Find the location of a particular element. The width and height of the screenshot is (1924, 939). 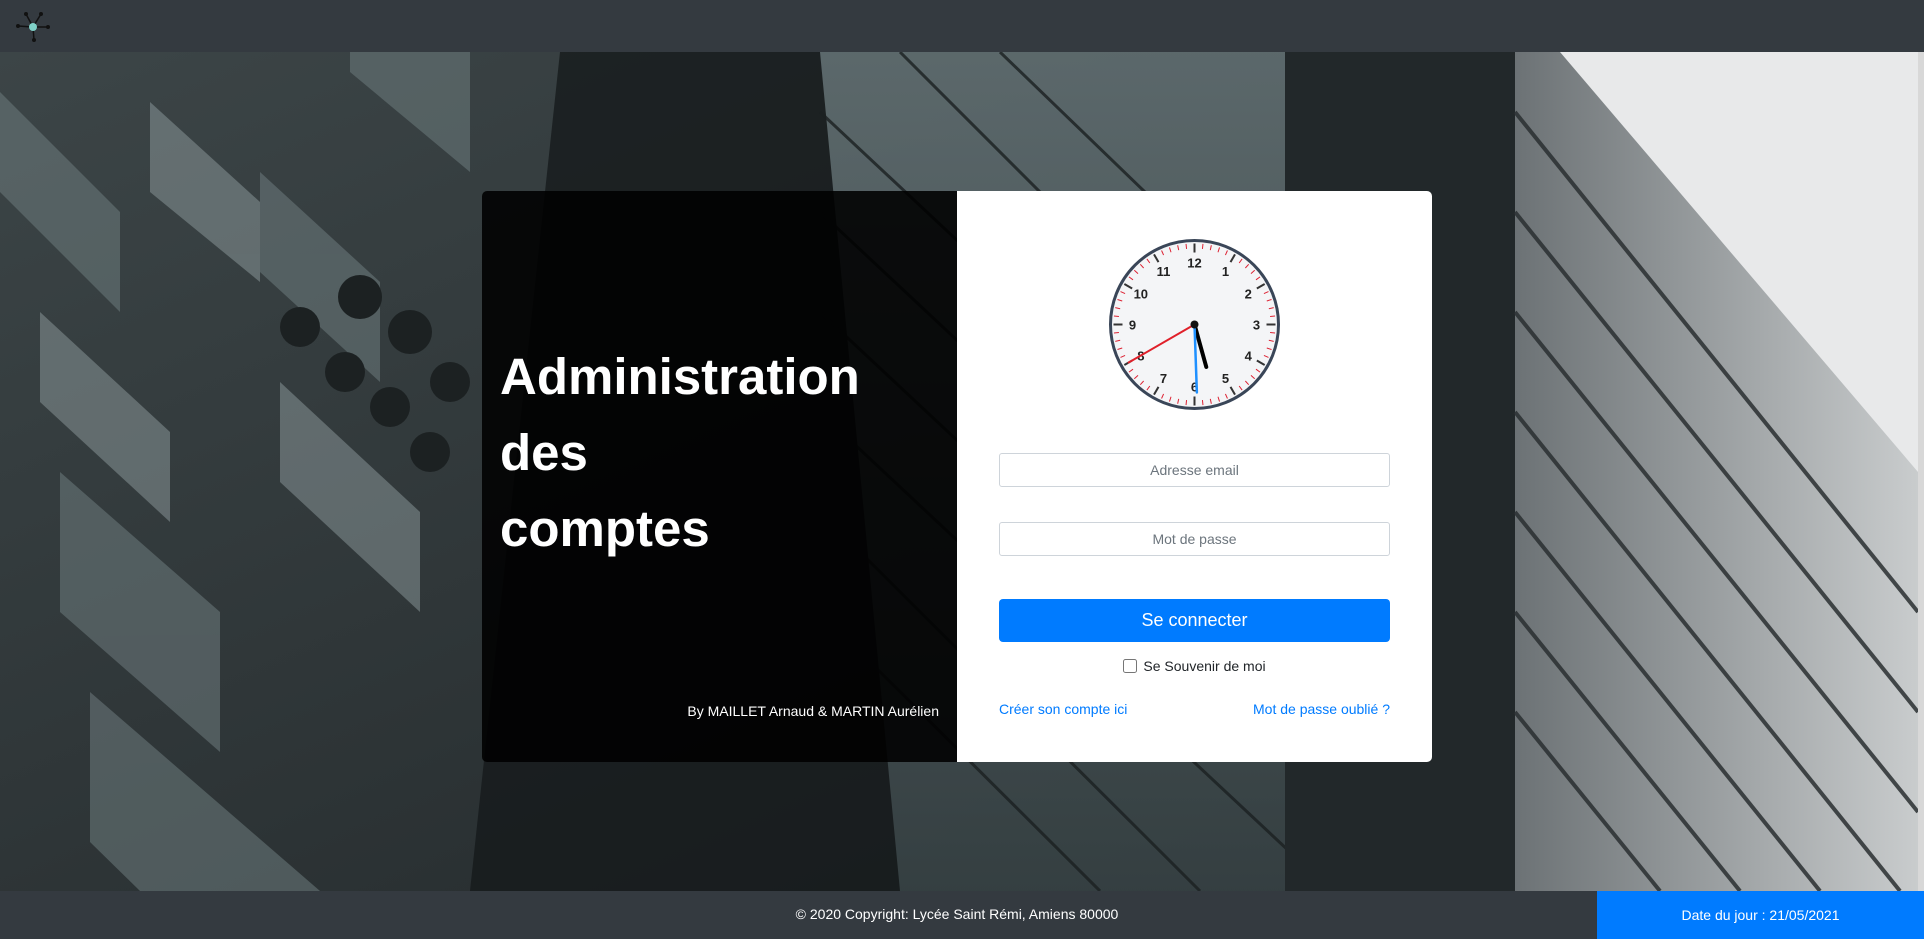

clock-number: 10 is located at coordinates (1141, 294).